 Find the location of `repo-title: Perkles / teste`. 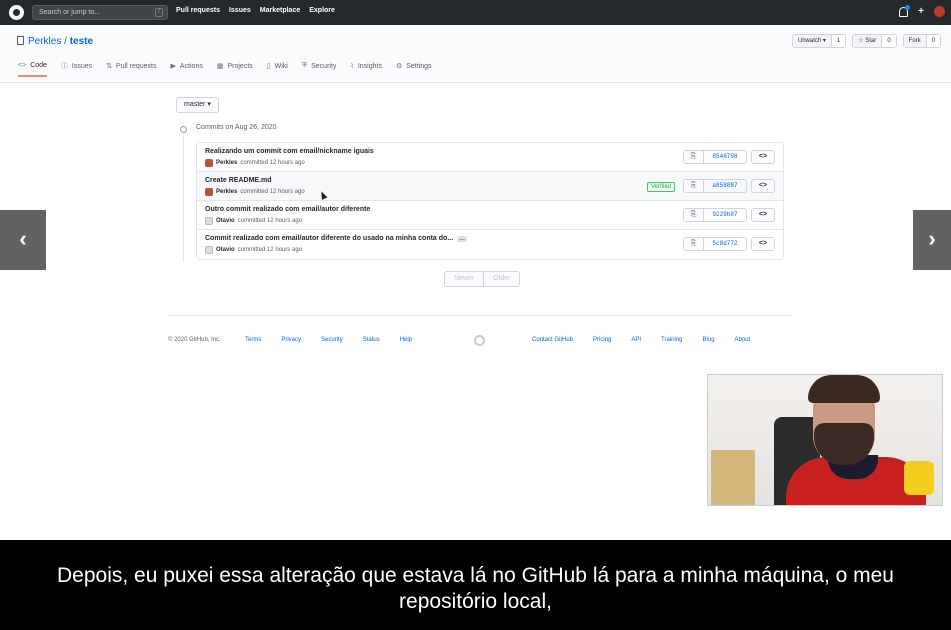

repo-title: Perkles / teste is located at coordinates (55, 41).